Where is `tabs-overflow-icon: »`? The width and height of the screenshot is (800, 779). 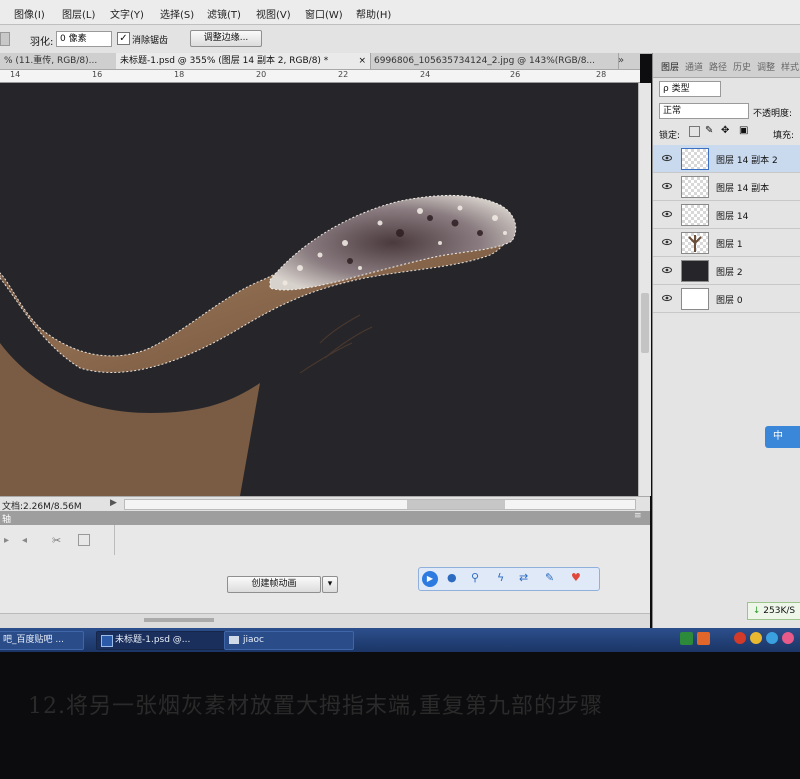
tabs-overflow-icon: » is located at coordinates (621, 60).